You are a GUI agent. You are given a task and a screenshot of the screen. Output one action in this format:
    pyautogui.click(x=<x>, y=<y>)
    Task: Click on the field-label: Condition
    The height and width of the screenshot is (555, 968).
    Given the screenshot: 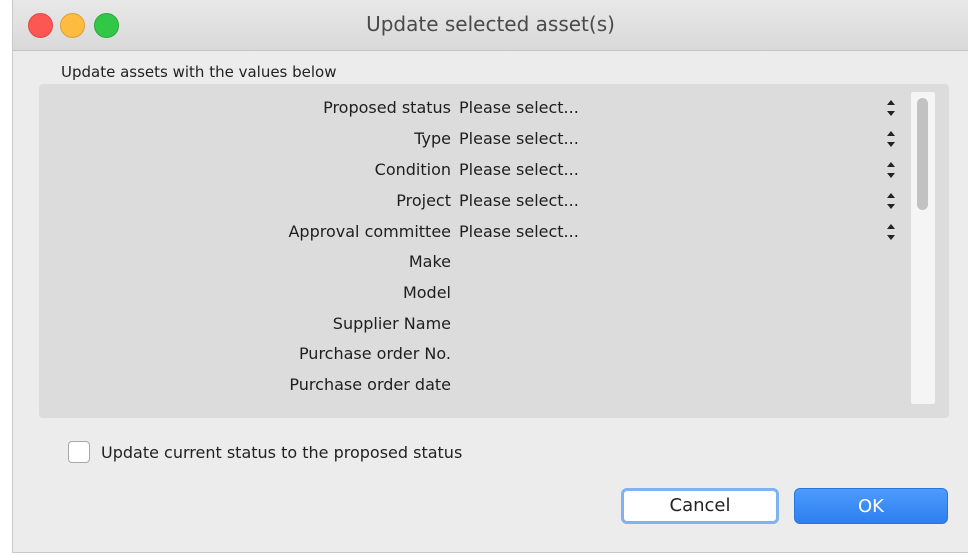 What is the action you would take?
    pyautogui.click(x=412, y=169)
    